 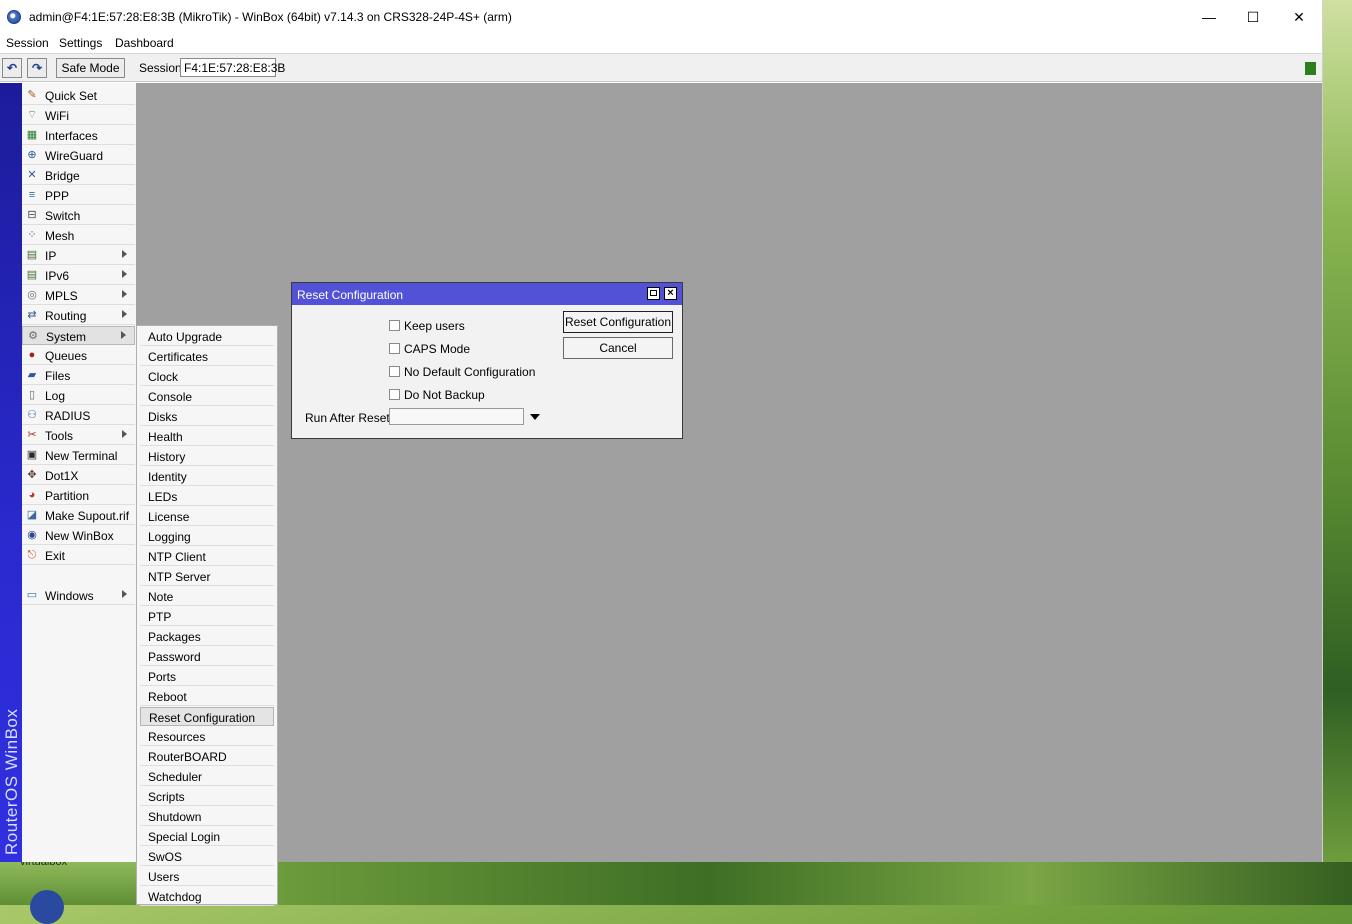 What do you see at coordinates (78, 195) in the screenshot?
I see `sidebar-item-ppp: ≡ PPP` at bounding box center [78, 195].